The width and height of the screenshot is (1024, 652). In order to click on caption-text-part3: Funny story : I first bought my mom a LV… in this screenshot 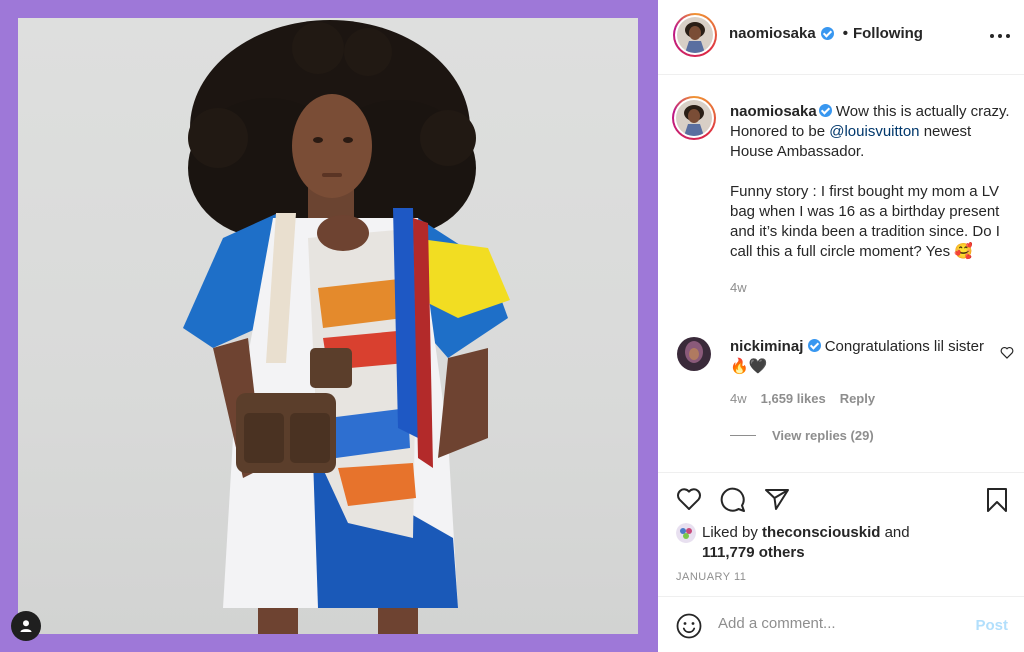, I will do `click(865, 221)`.